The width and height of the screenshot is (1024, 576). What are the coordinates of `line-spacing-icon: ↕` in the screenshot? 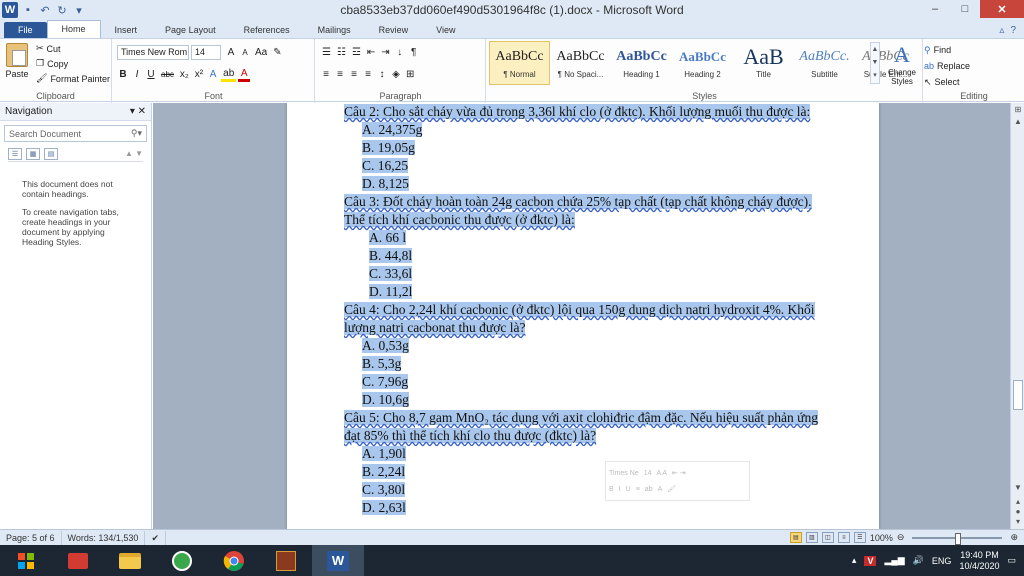 It's located at (382, 74).